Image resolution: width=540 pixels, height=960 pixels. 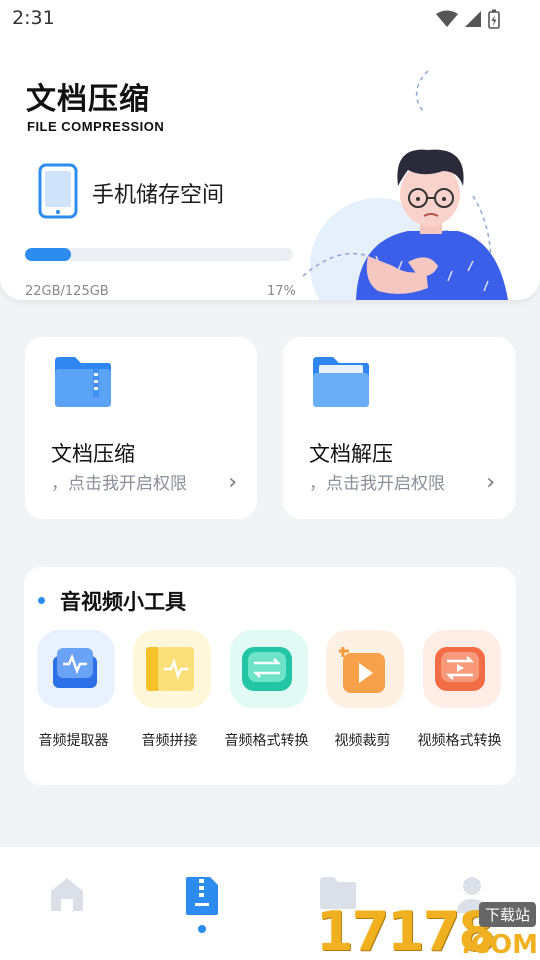 What do you see at coordinates (267, 669) in the screenshot?
I see `audio-convert-icon` at bounding box center [267, 669].